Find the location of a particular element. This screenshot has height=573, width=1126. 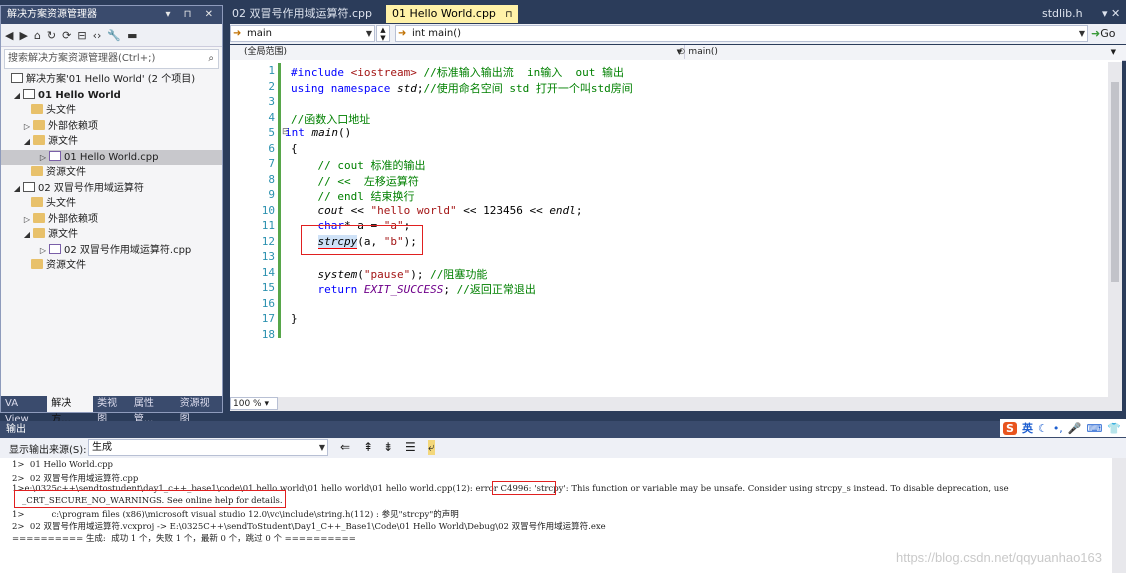

tab-menu-icon: ▾ ✕ is located at coordinates (1111, 14).